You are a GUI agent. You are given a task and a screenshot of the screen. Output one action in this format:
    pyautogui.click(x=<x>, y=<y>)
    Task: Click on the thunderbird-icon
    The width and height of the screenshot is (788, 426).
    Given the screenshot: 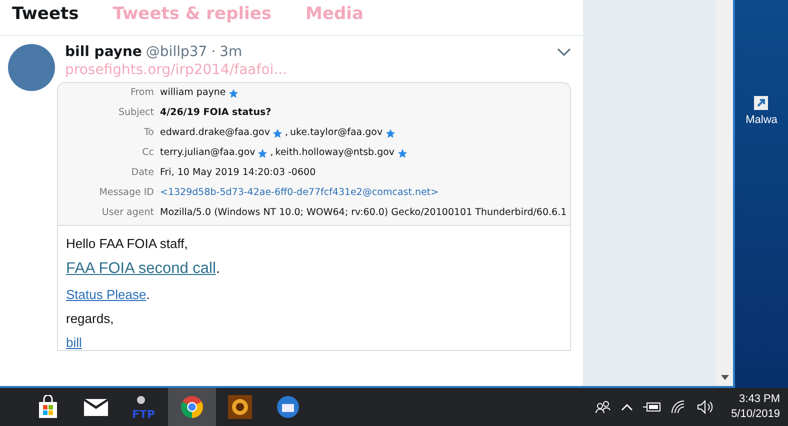 What is the action you would take?
    pyautogui.click(x=288, y=407)
    